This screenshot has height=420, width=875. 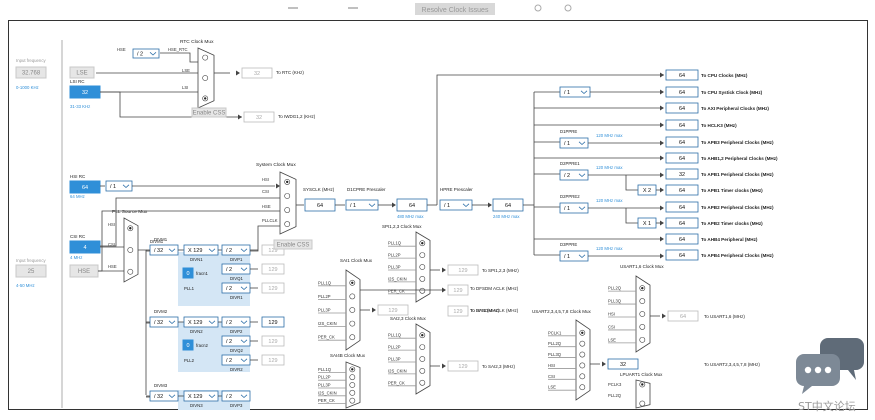 What do you see at coordinates (236, 288) in the screenshot?
I see `pll1-divr-dropdown: / 2` at bounding box center [236, 288].